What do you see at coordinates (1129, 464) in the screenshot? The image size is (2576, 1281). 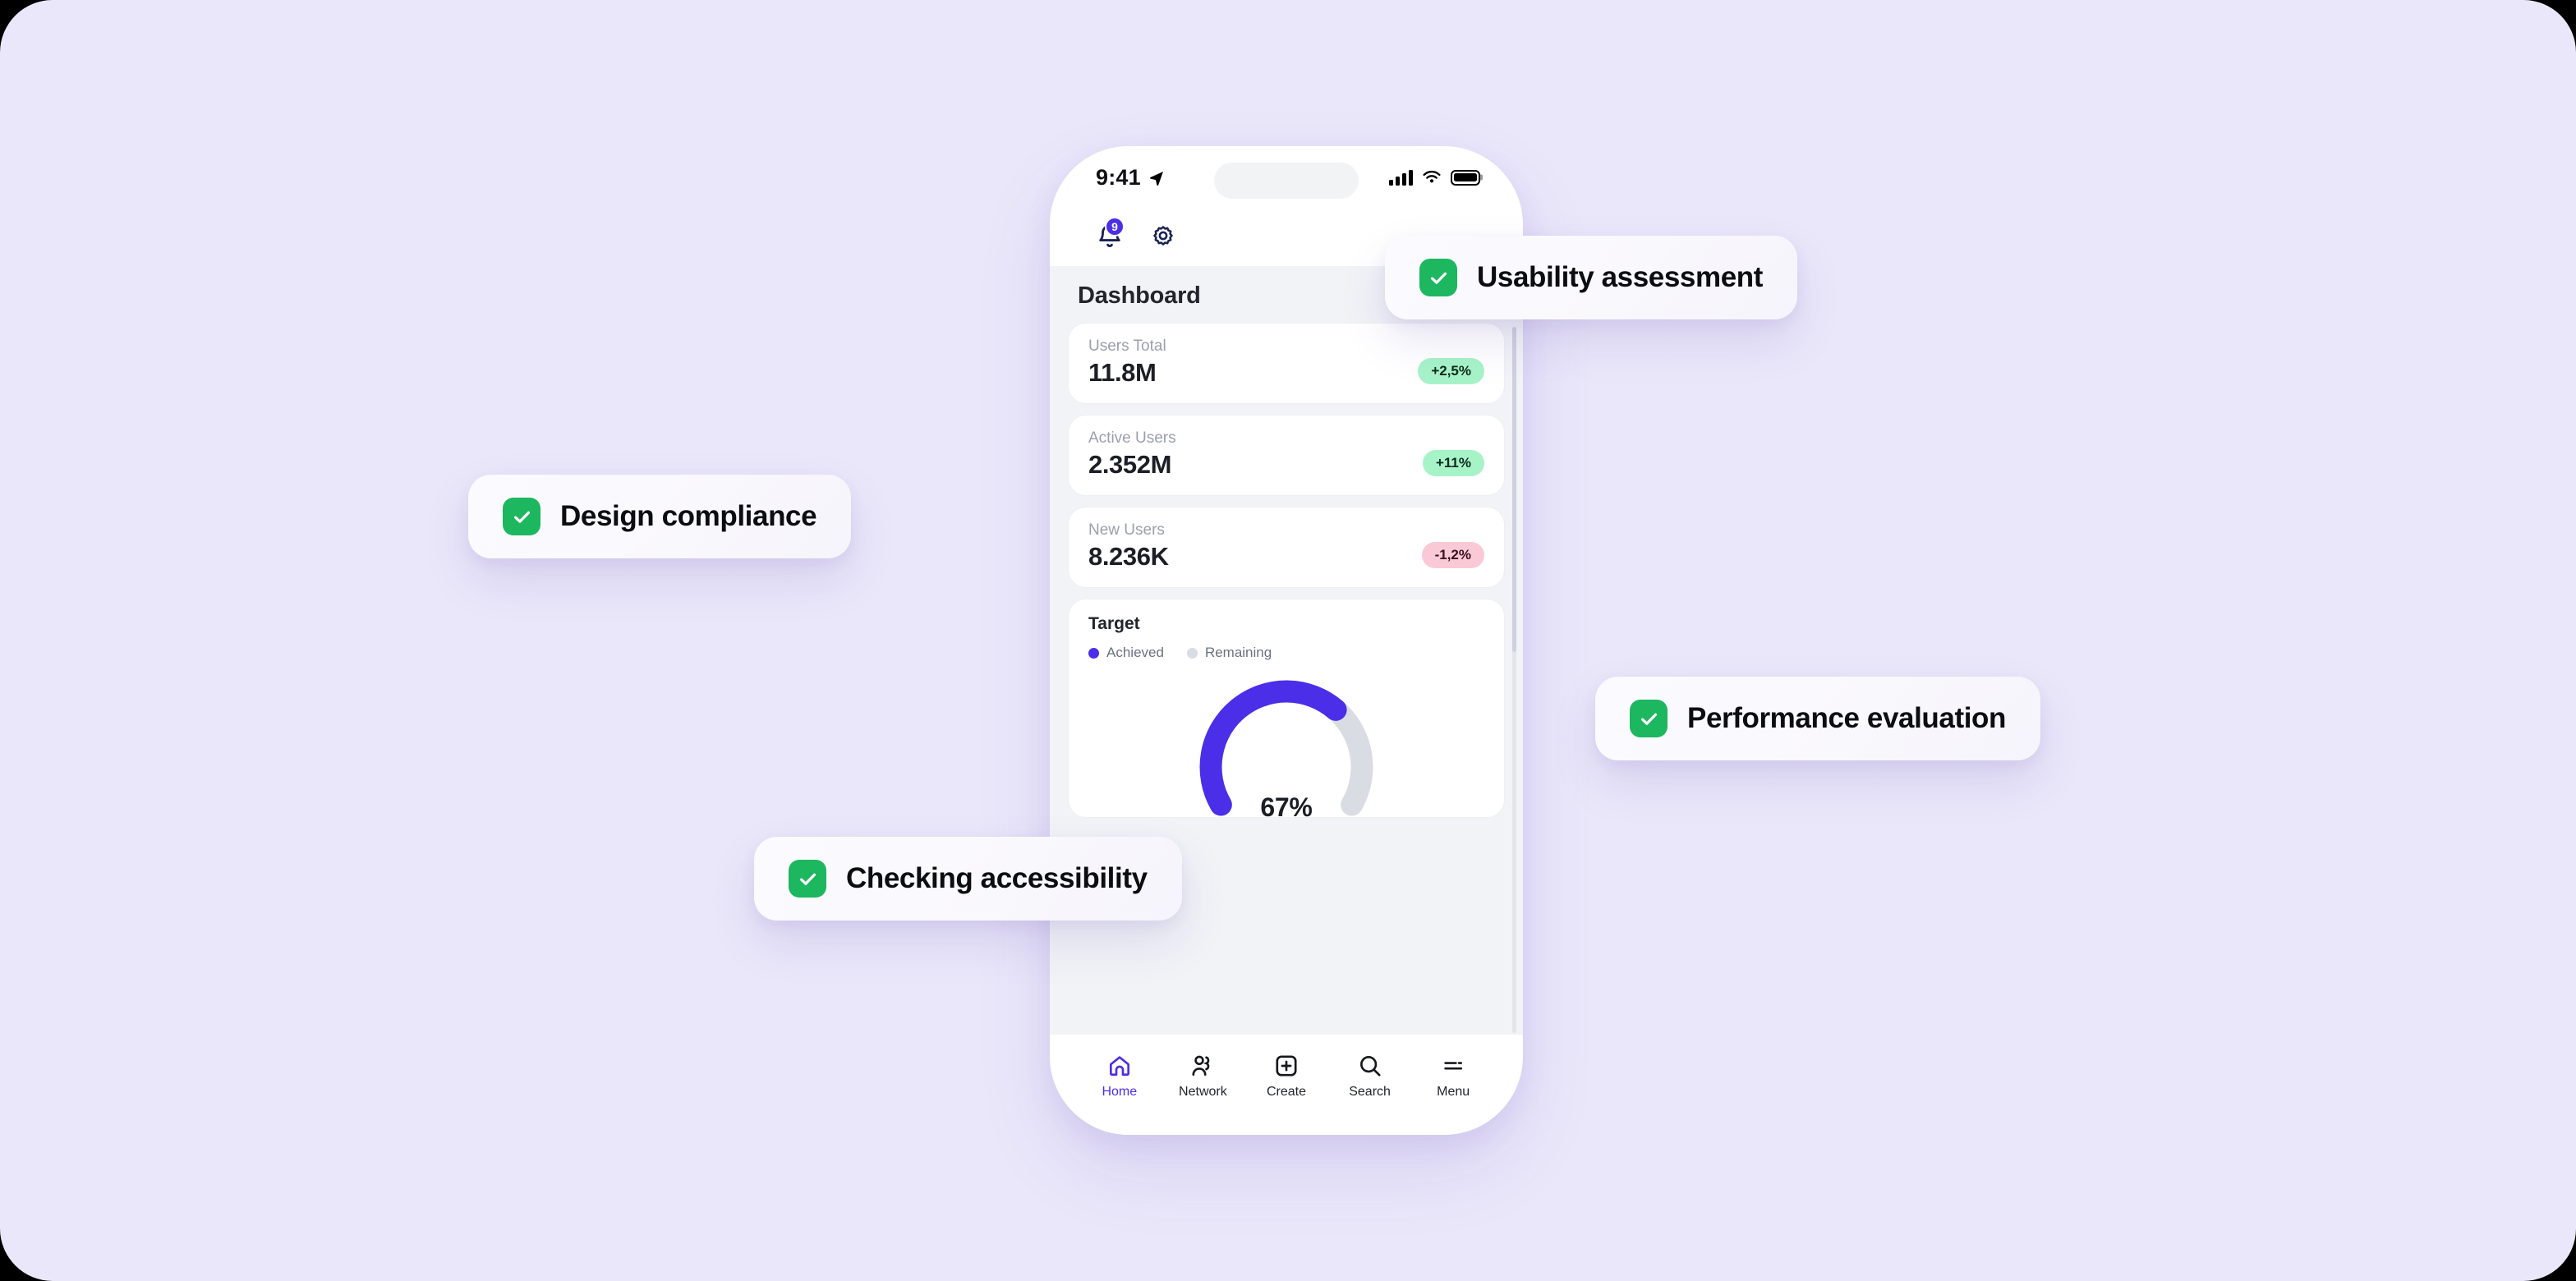 I see `stat-value: 2.352M` at bounding box center [1129, 464].